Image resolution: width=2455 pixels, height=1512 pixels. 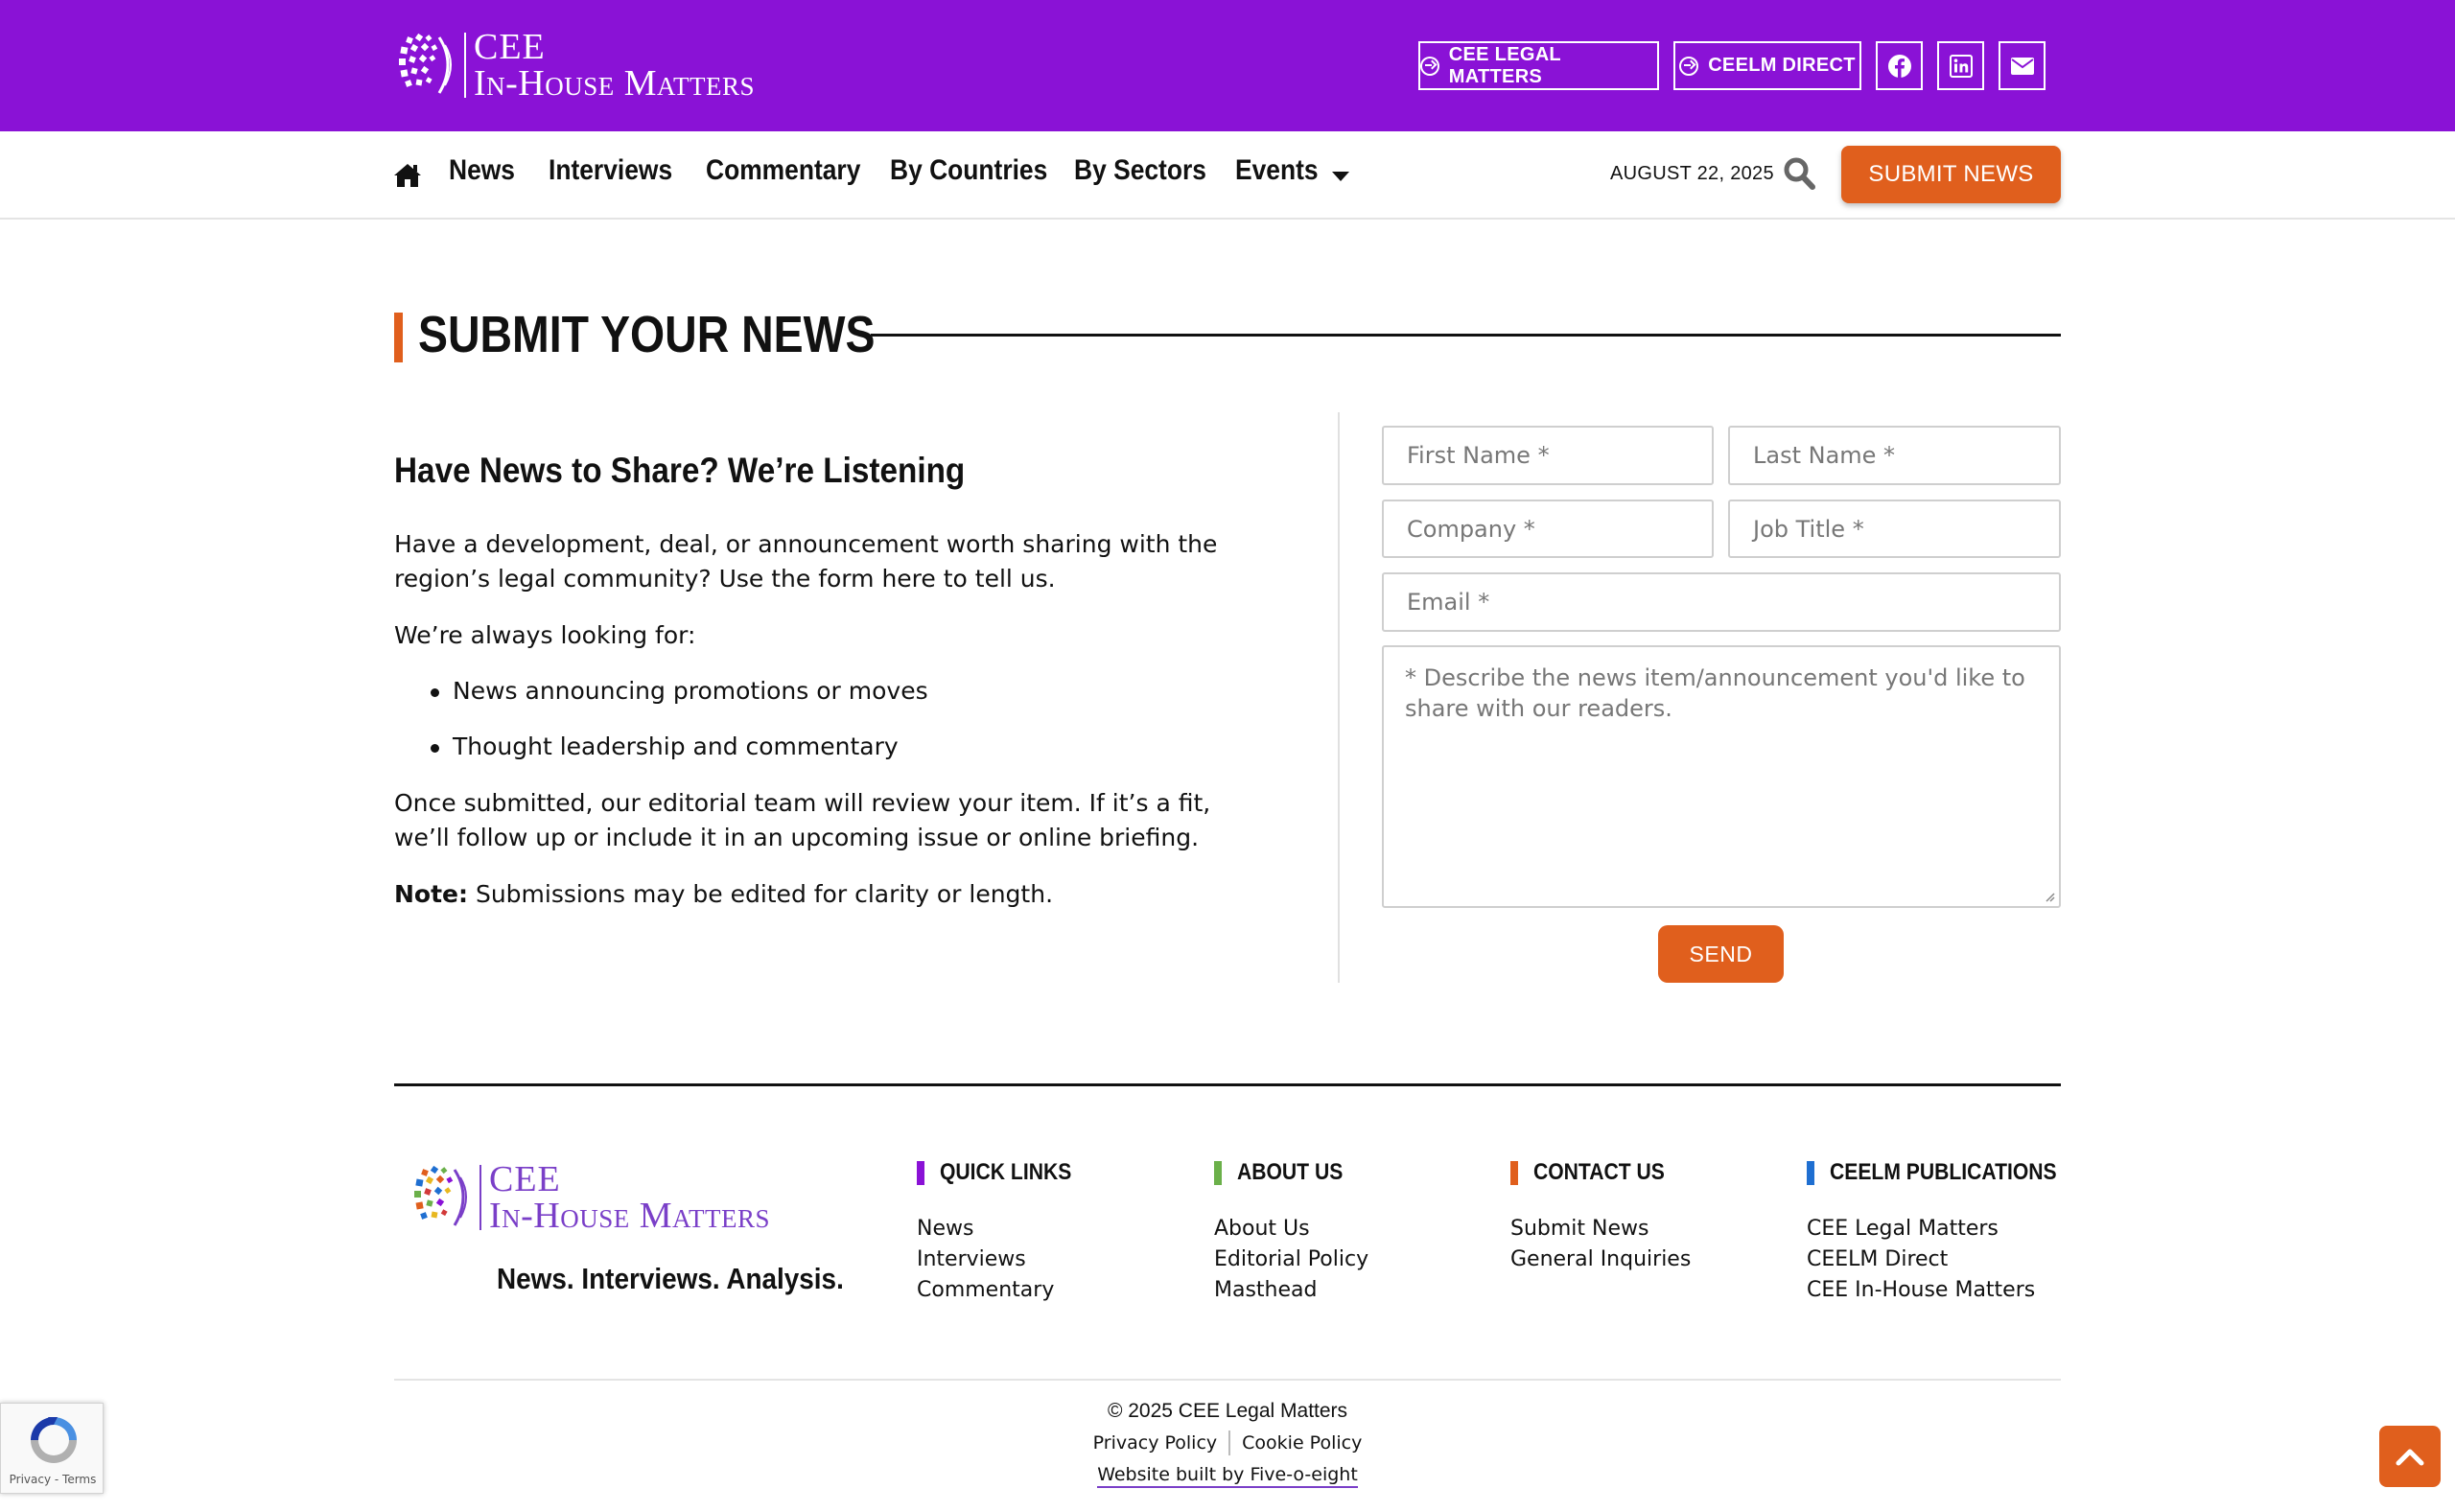 I want to click on footer-col-title: ABOUT US, so click(x=1290, y=1172).